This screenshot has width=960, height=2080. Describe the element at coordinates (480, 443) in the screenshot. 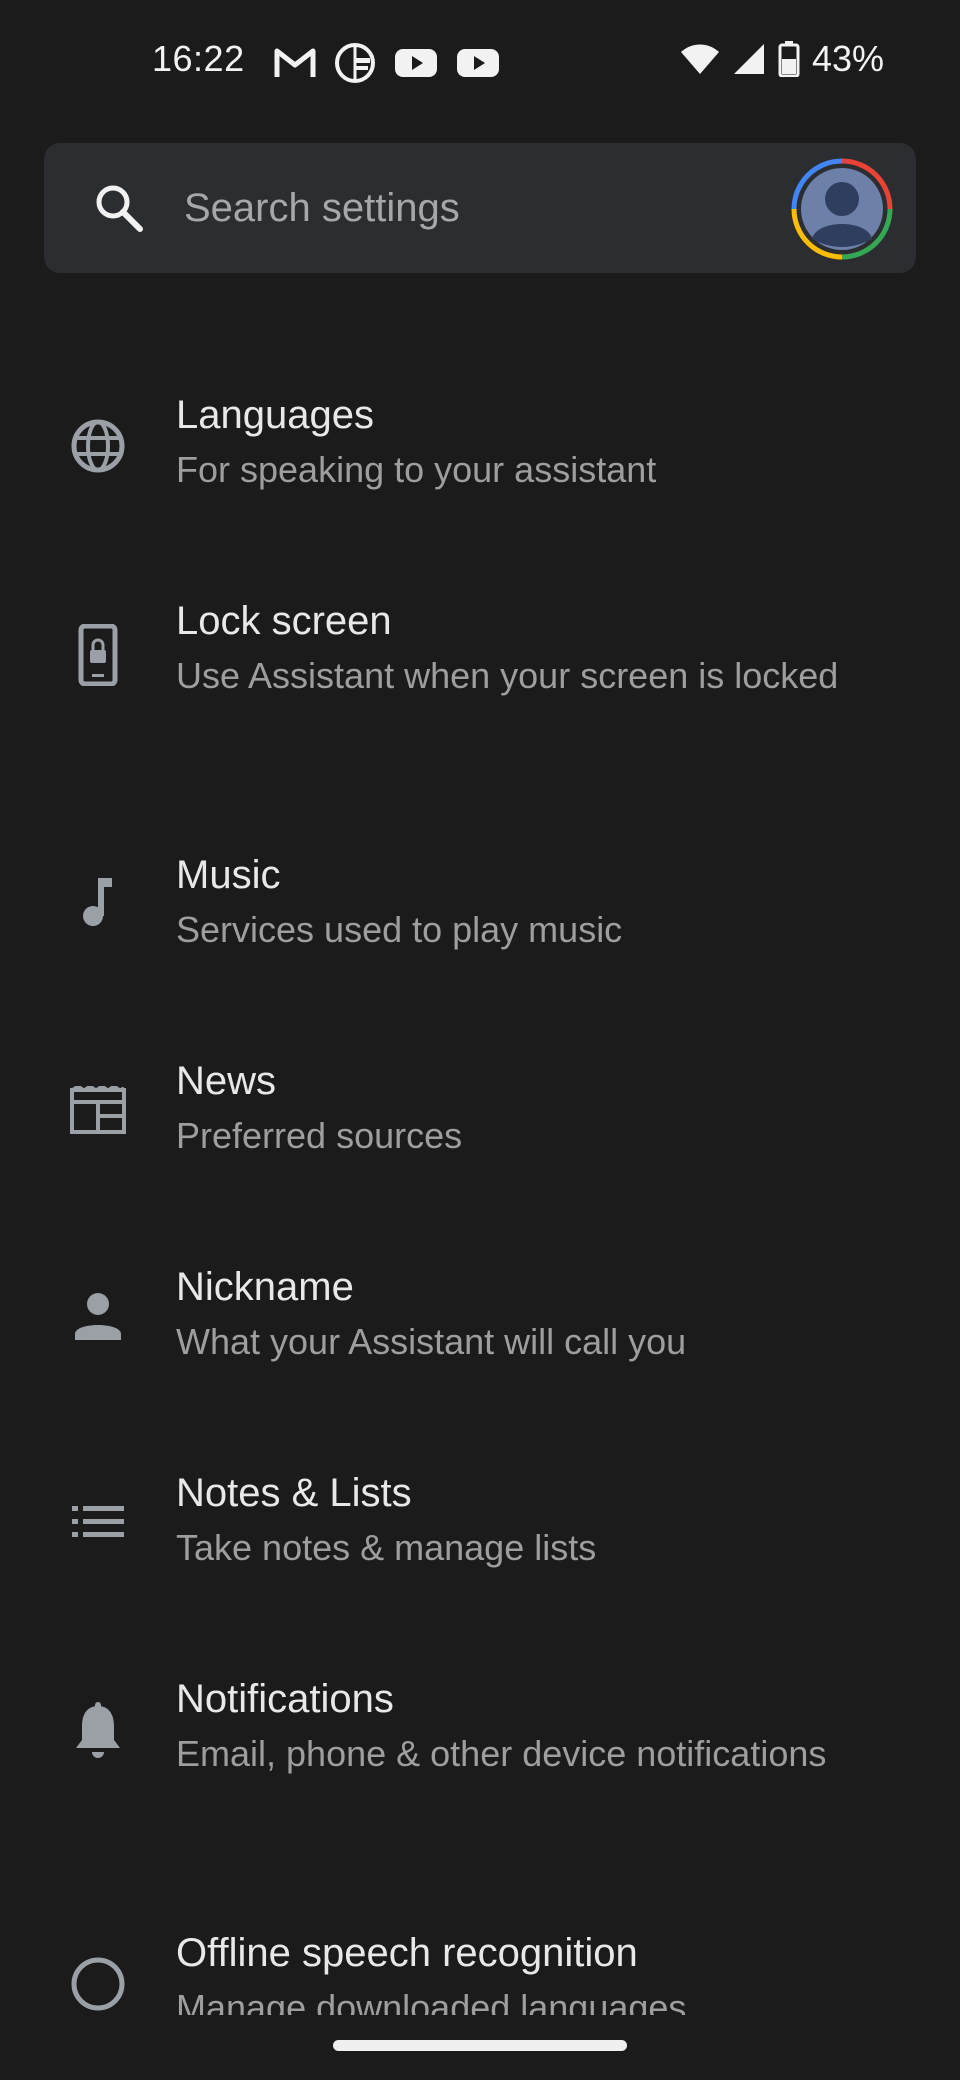

I see `setting-languages: Languages For speaking to your assistant` at that location.